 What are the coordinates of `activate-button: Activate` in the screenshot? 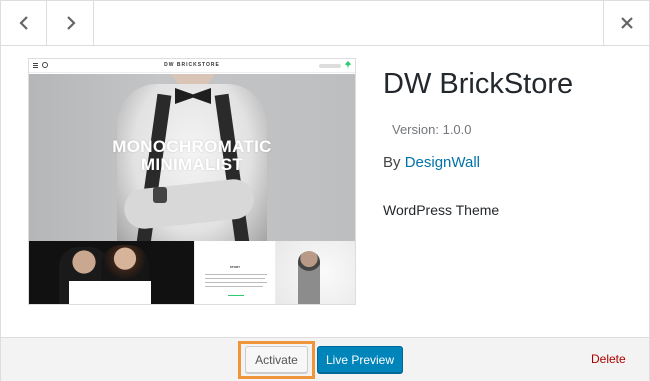 It's located at (276, 359).